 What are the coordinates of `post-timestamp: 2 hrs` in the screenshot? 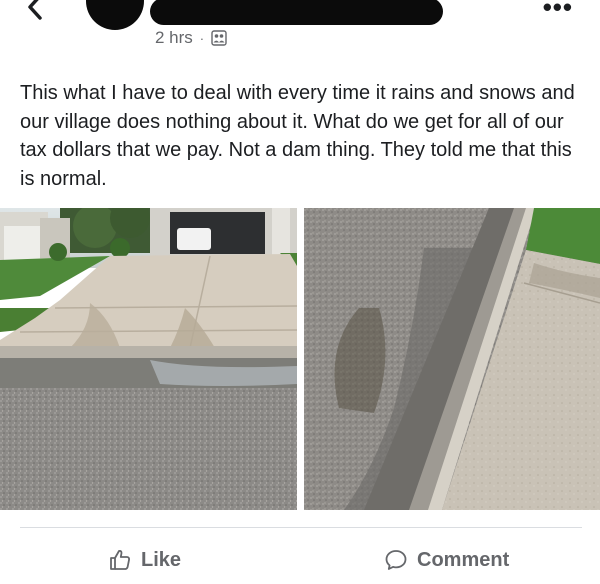 It's located at (174, 38).